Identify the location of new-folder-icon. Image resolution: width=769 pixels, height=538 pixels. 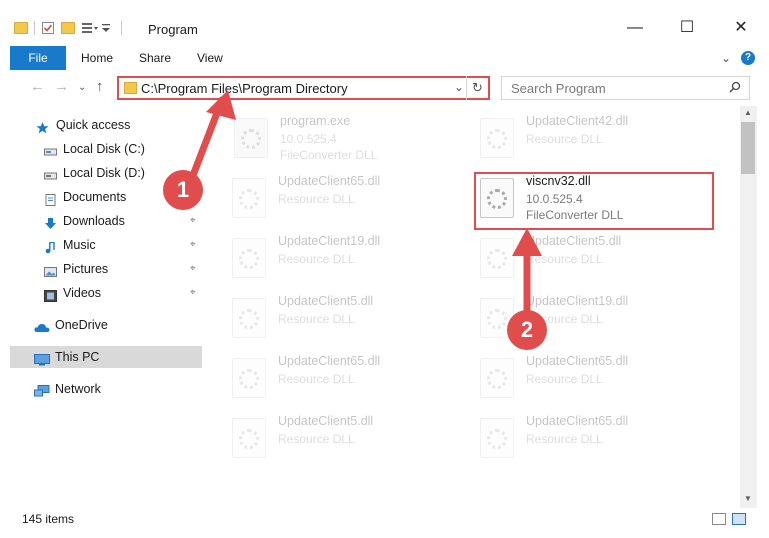
(68, 28).